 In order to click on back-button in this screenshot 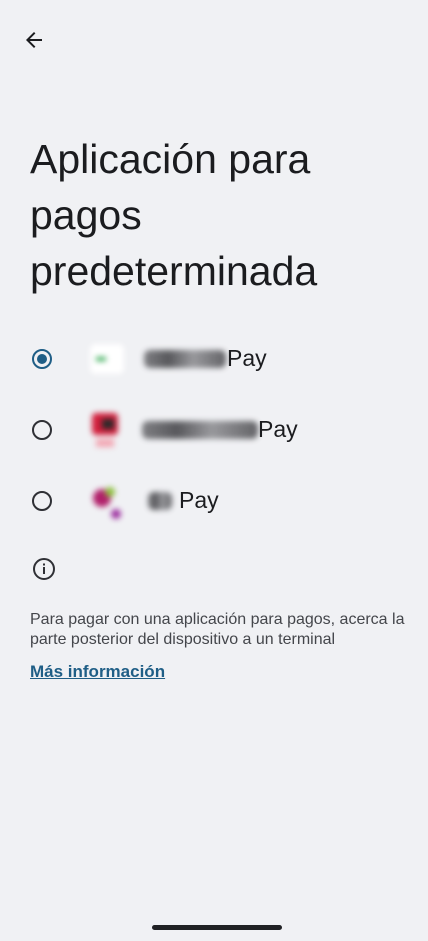, I will do `click(34, 40)`.